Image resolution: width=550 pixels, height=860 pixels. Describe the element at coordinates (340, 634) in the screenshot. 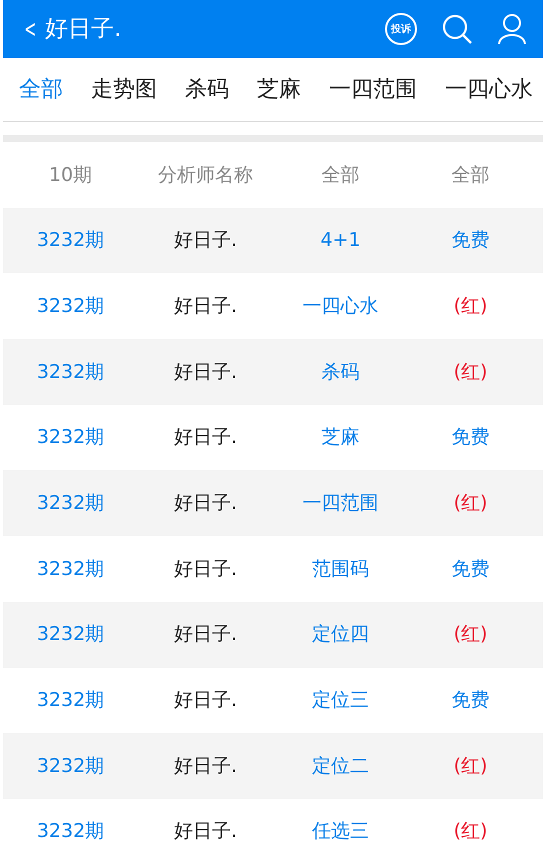

I see `prediction-type: 定位四` at that location.